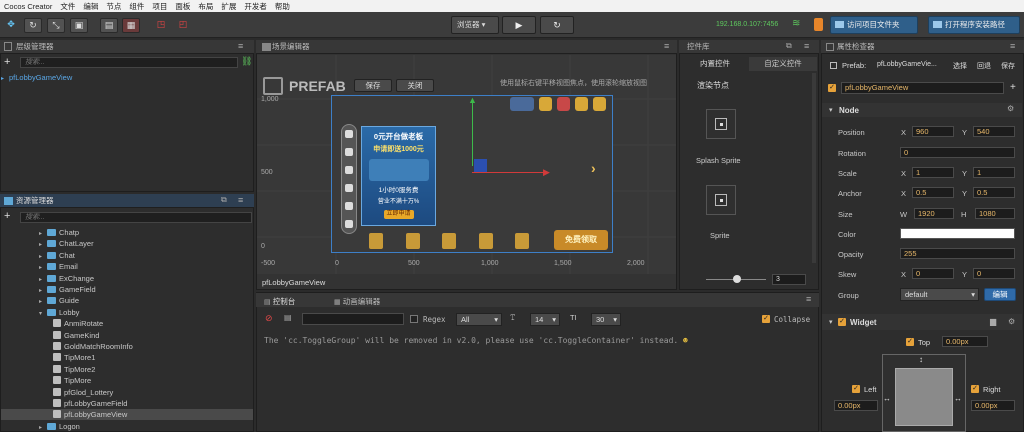 The height and width of the screenshot is (432, 1024). What do you see at coordinates (994, 192) in the screenshot?
I see `anchor-y-input: 0.5` at bounding box center [994, 192].